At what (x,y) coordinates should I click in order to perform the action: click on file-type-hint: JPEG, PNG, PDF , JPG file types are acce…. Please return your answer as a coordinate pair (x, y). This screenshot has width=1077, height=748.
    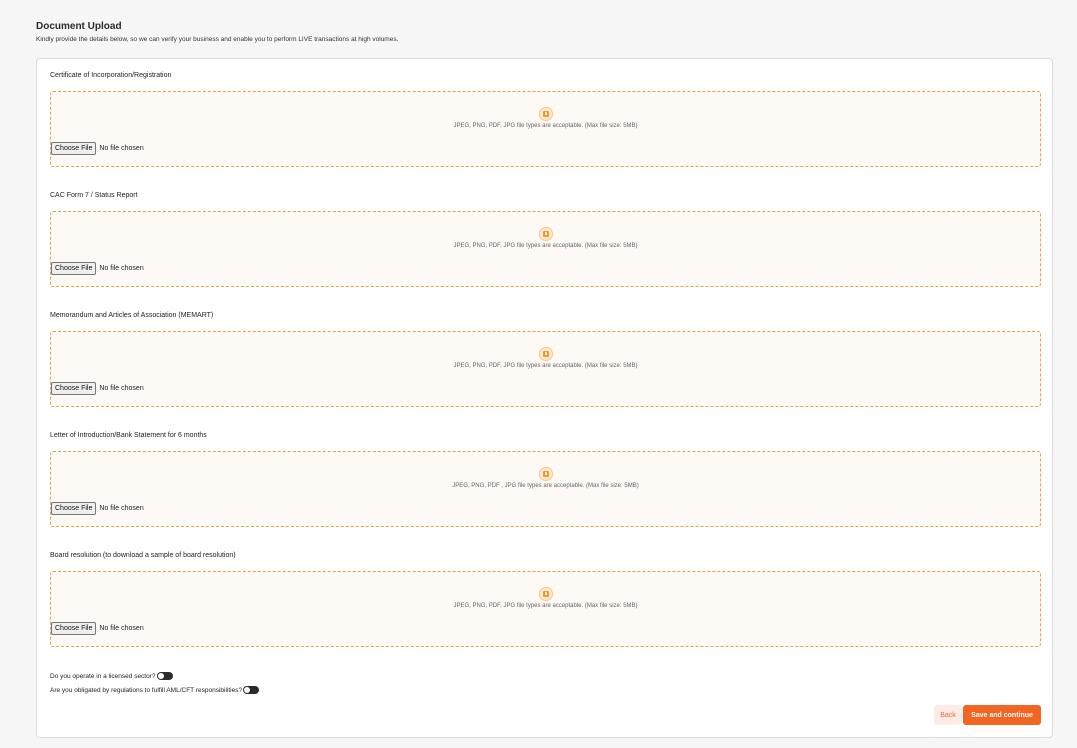
    Looking at the image, I should click on (545, 486).